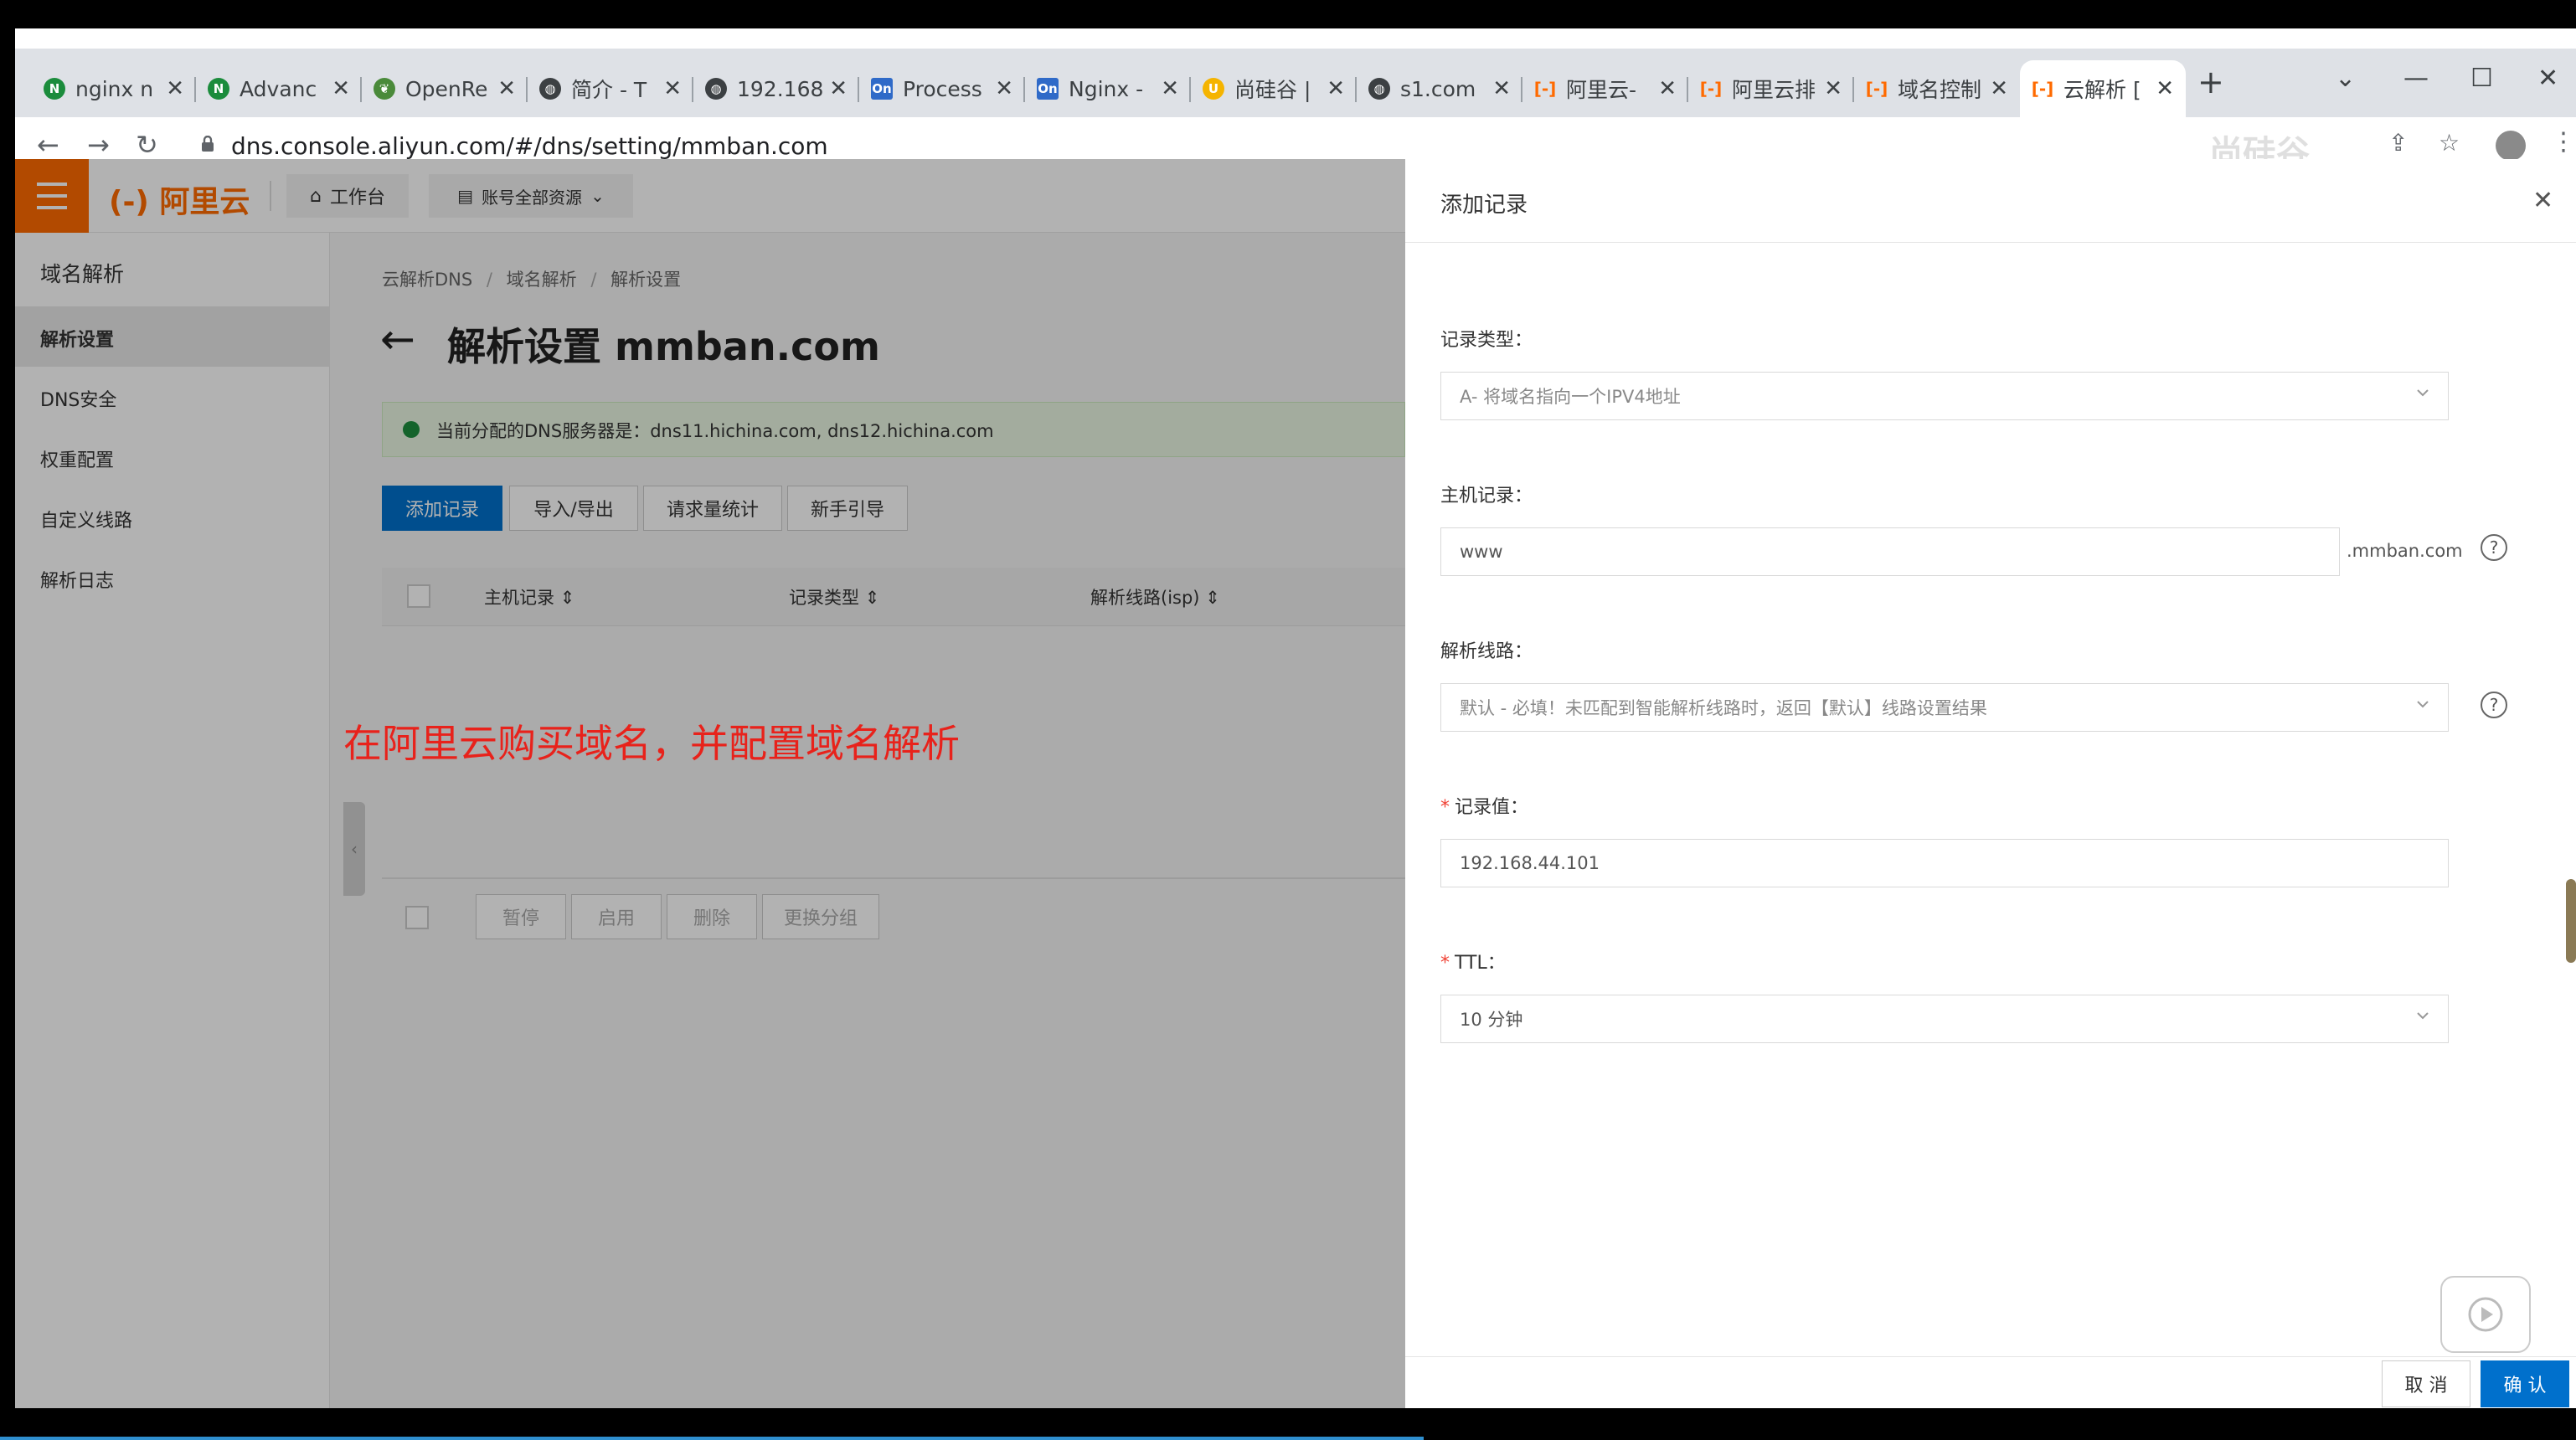  I want to click on cancel-button: 取 消, so click(2426, 1383).